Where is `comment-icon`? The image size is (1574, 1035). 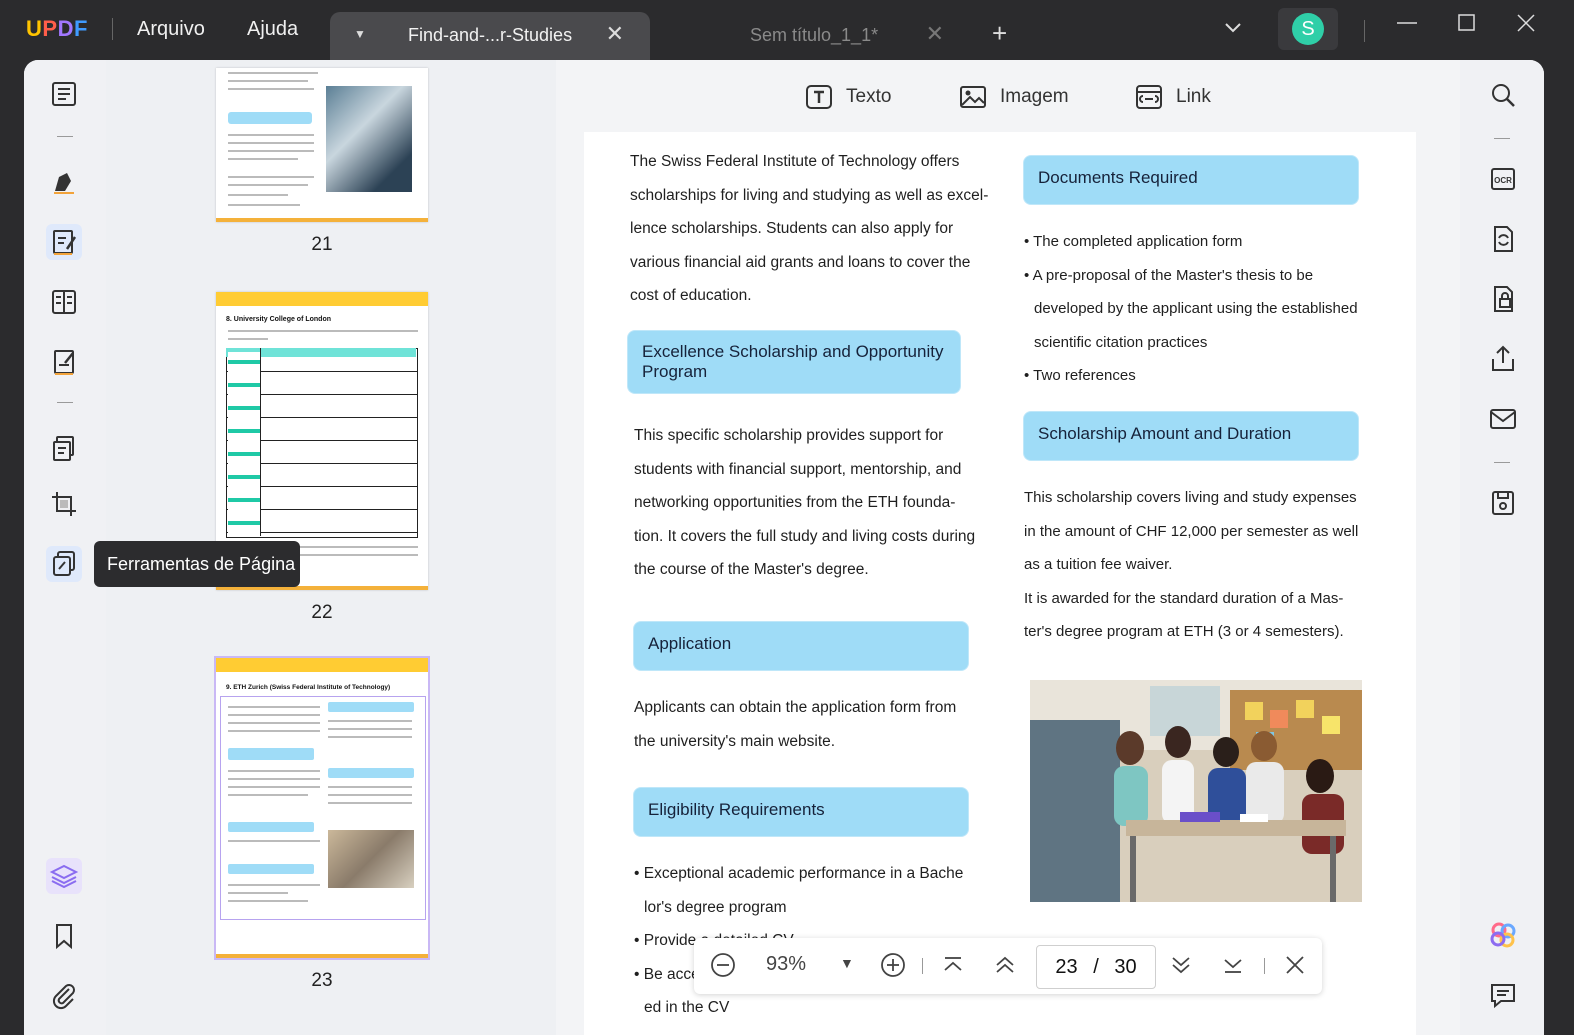
comment-icon is located at coordinates (64, 182).